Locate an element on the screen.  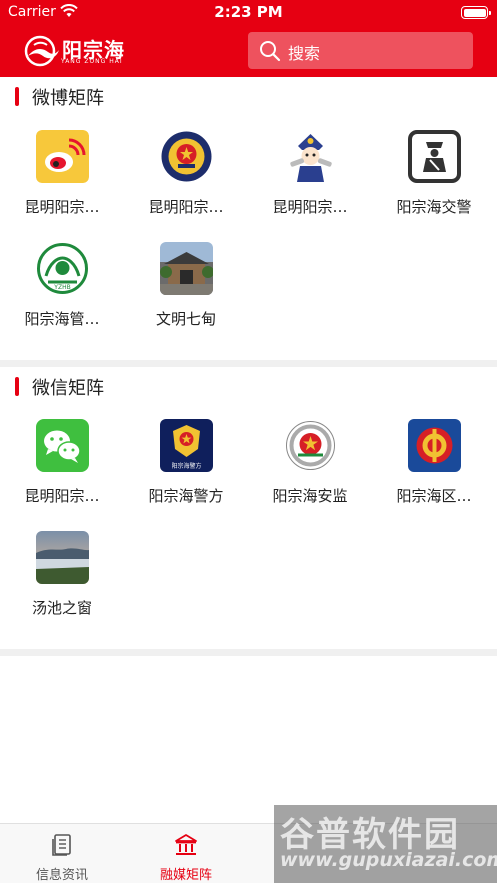
search-icon is located at coordinates (270, 51).